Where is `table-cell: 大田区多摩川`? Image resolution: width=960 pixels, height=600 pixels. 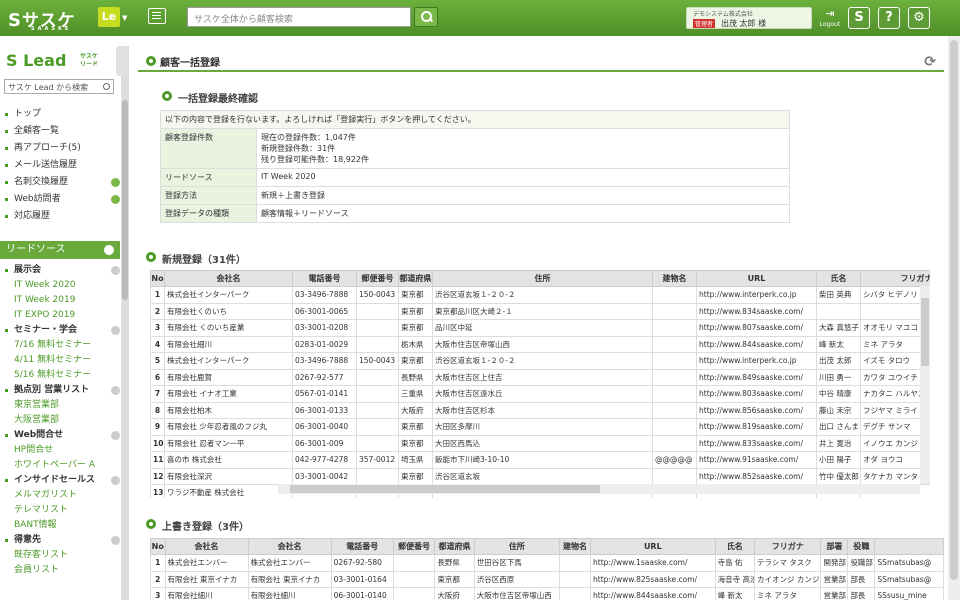
table-cell: 大田区多摩川 is located at coordinates (542, 427).